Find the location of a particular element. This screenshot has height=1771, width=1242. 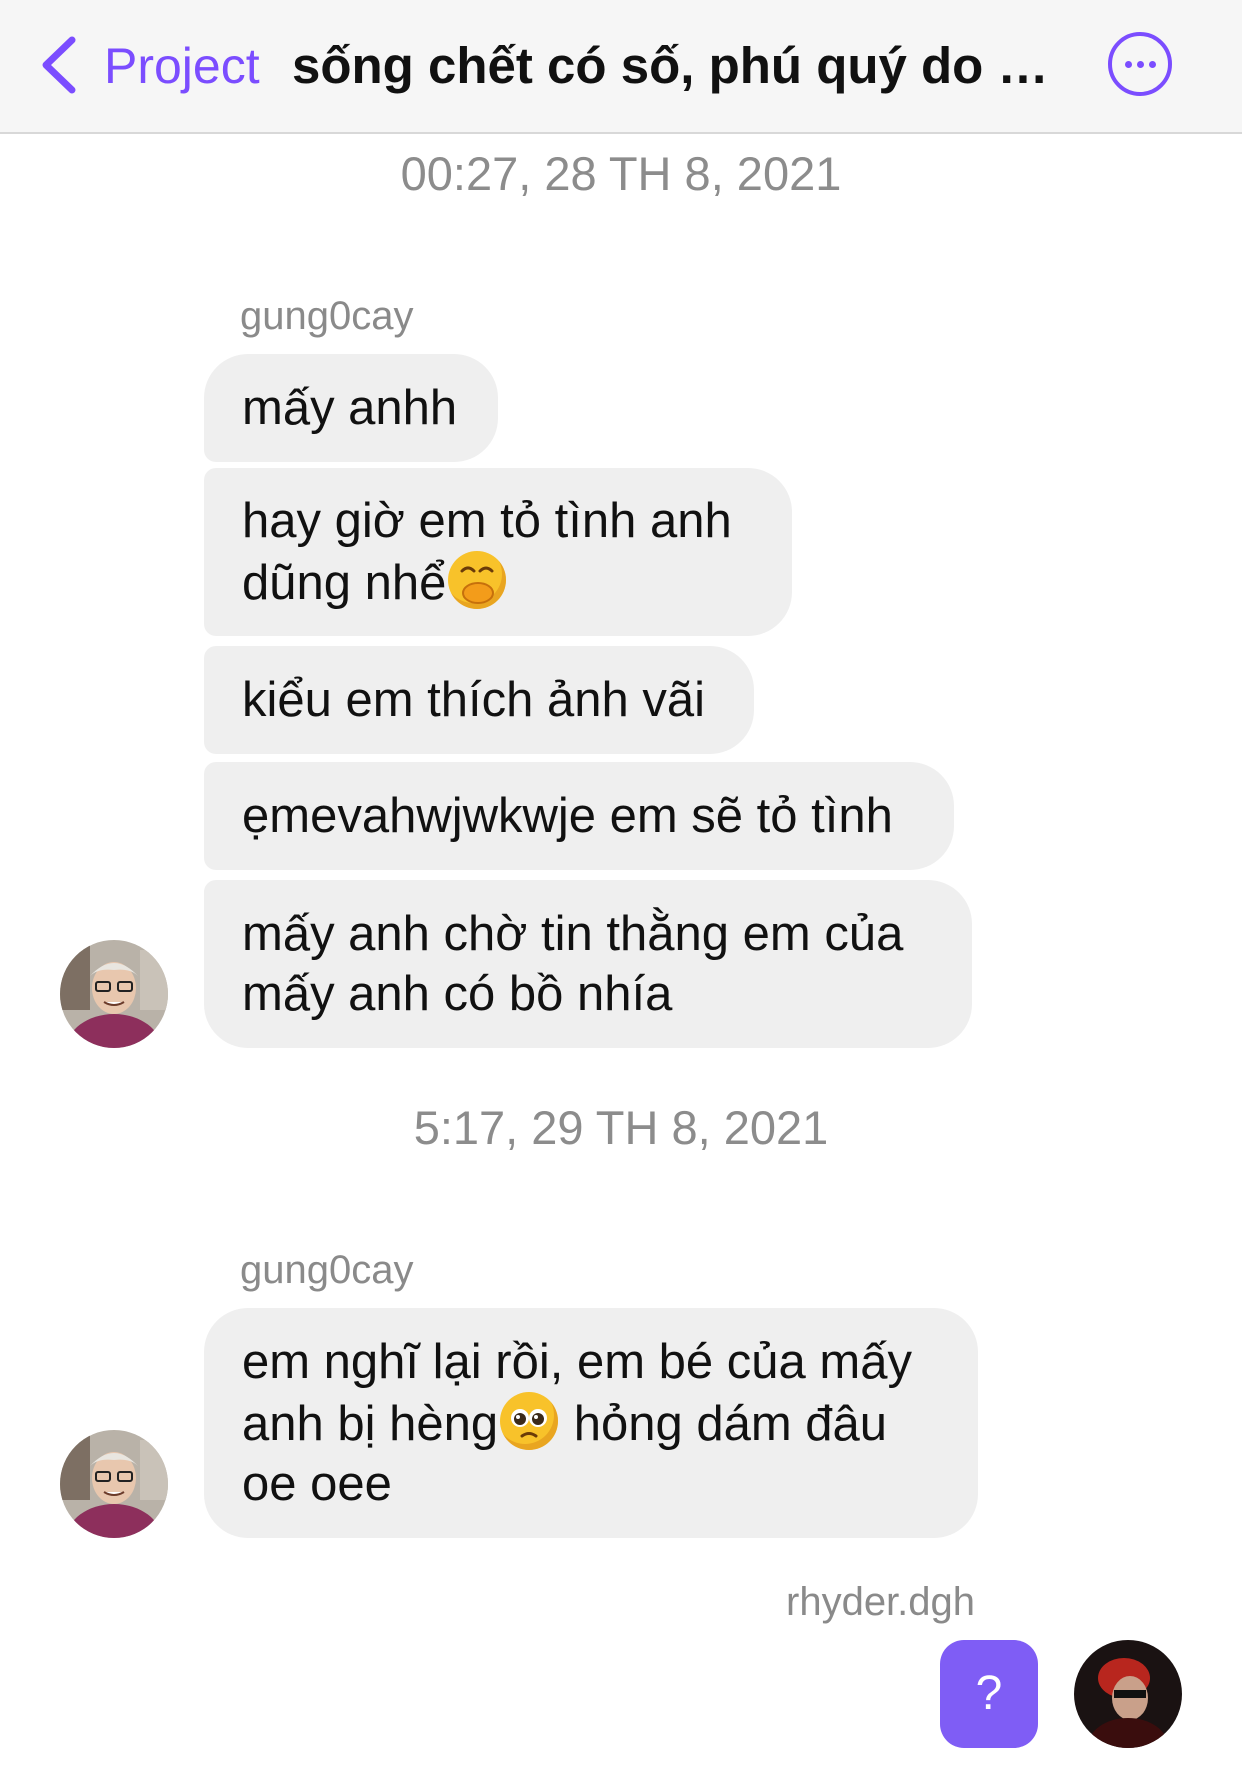

message-text: hay giờ em tỏ tình anh dũng nhể is located at coordinates (498, 552).